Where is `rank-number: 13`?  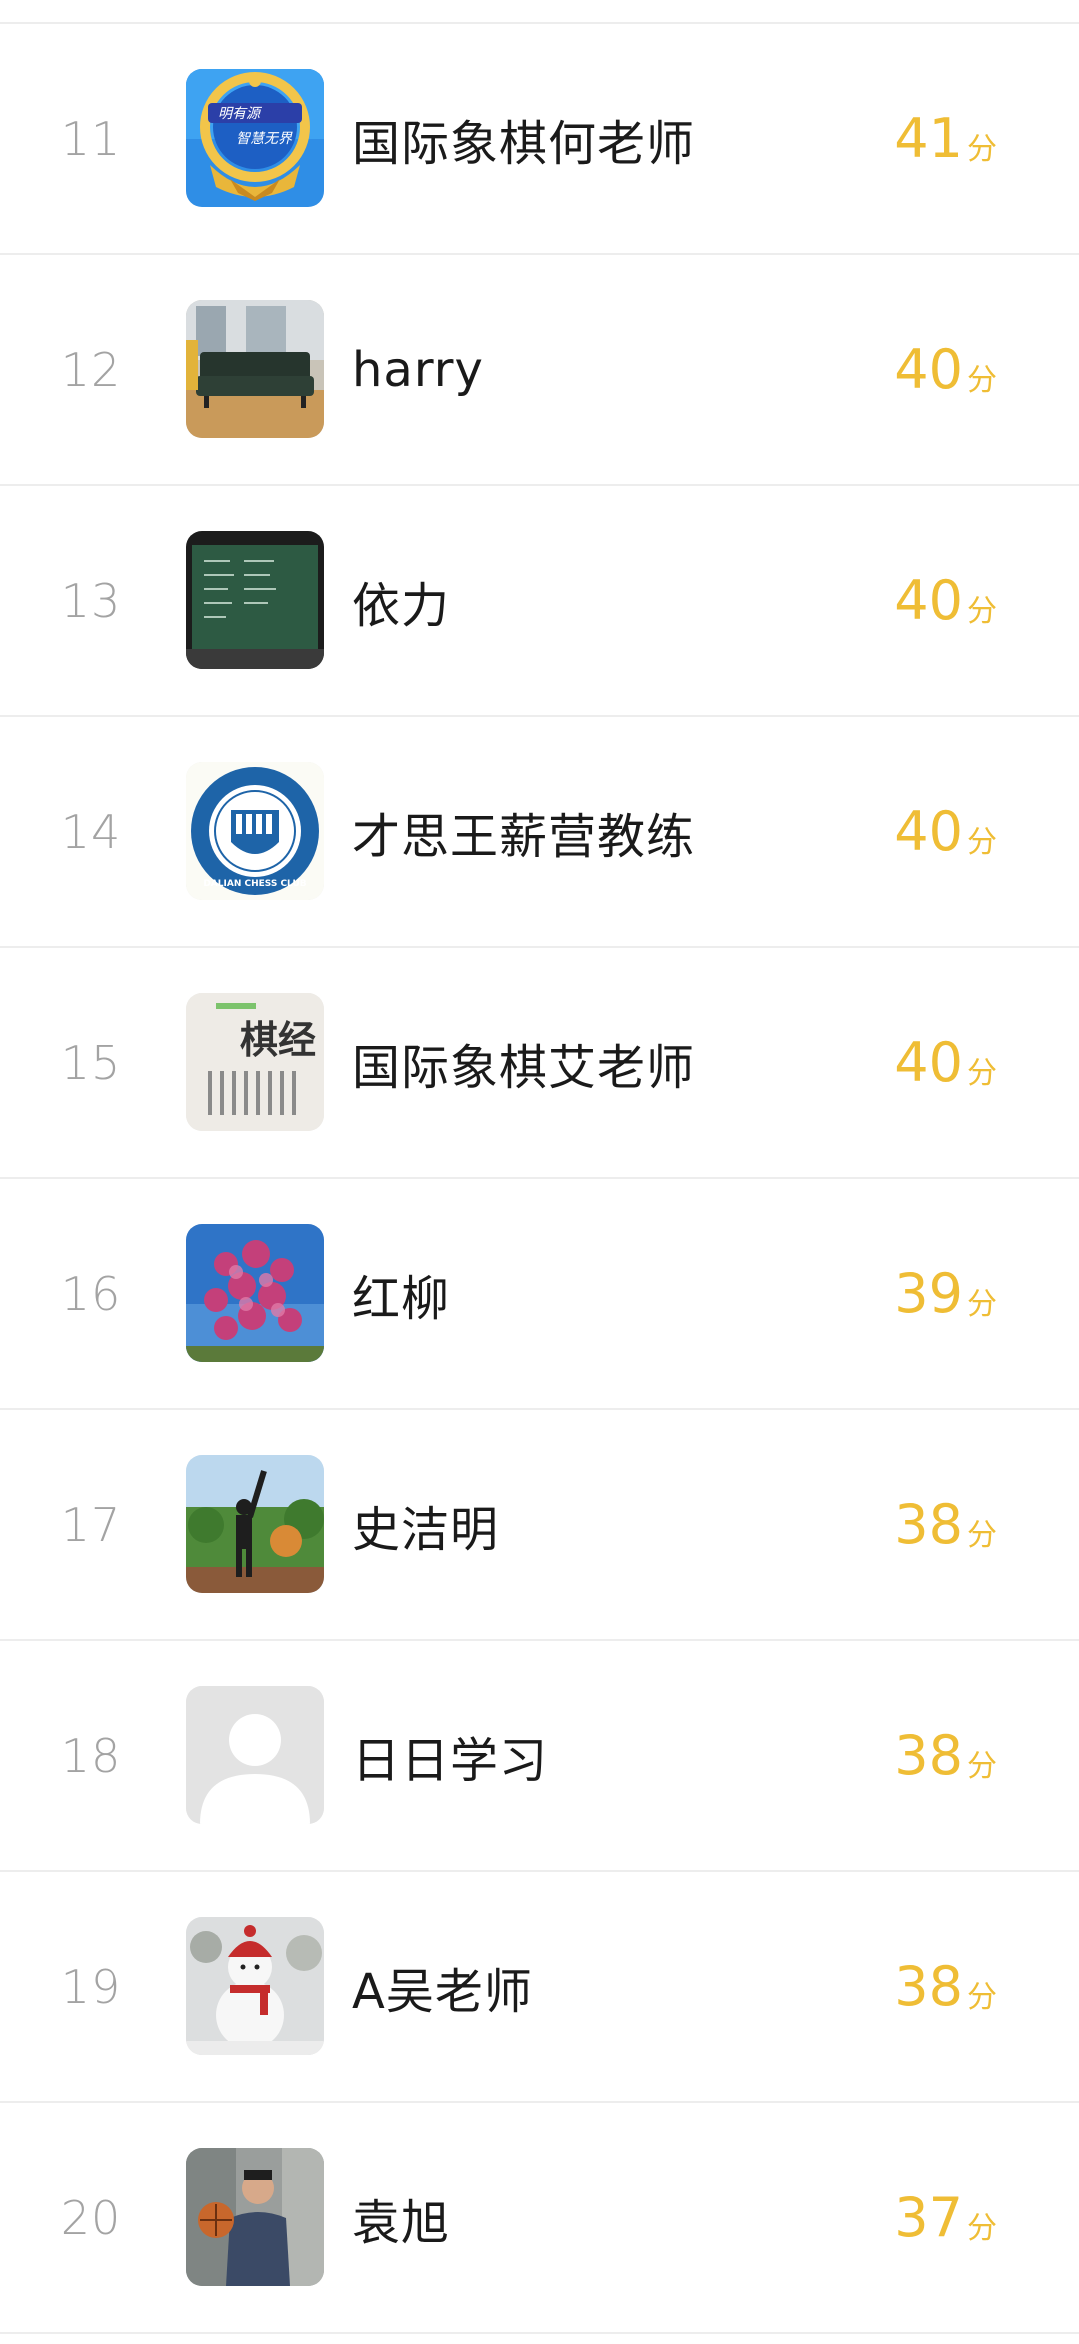 rank-number: 13 is located at coordinates (91, 600).